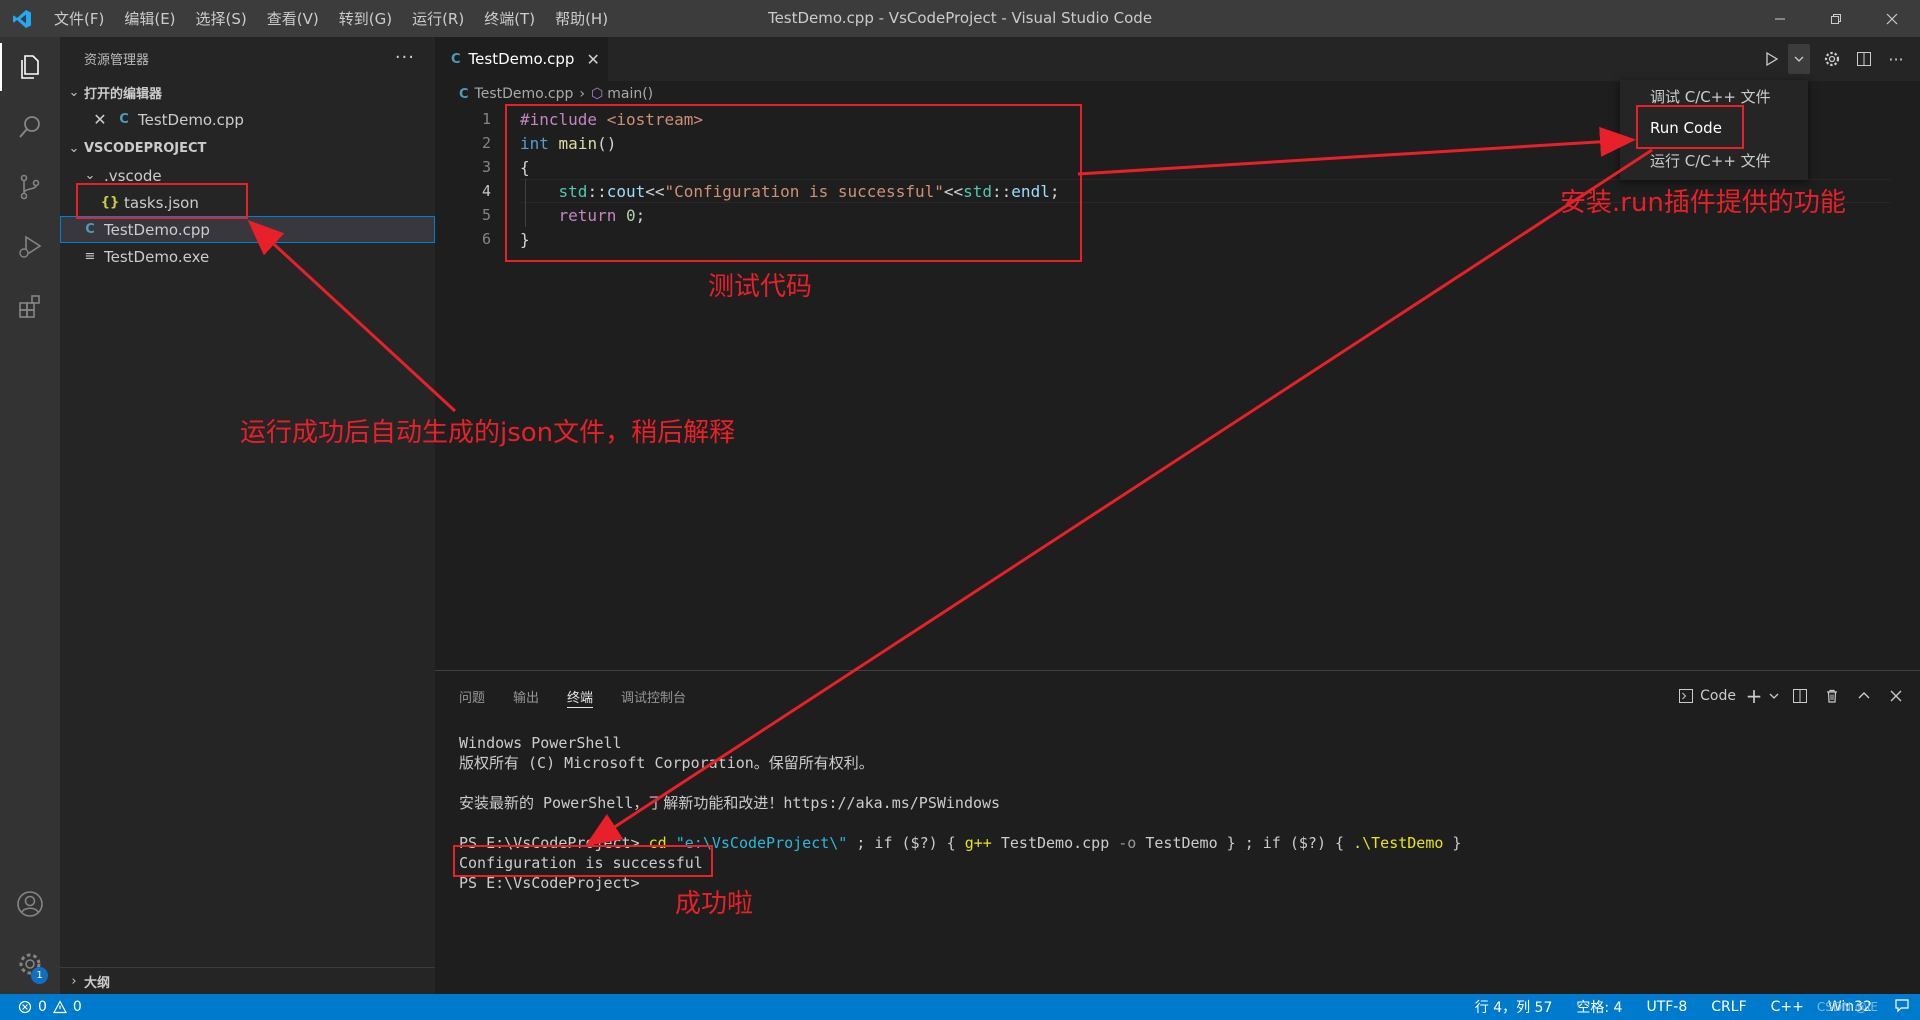 The image size is (1920, 1020). I want to click on menu-terminal: 终端(T), so click(509, 18).